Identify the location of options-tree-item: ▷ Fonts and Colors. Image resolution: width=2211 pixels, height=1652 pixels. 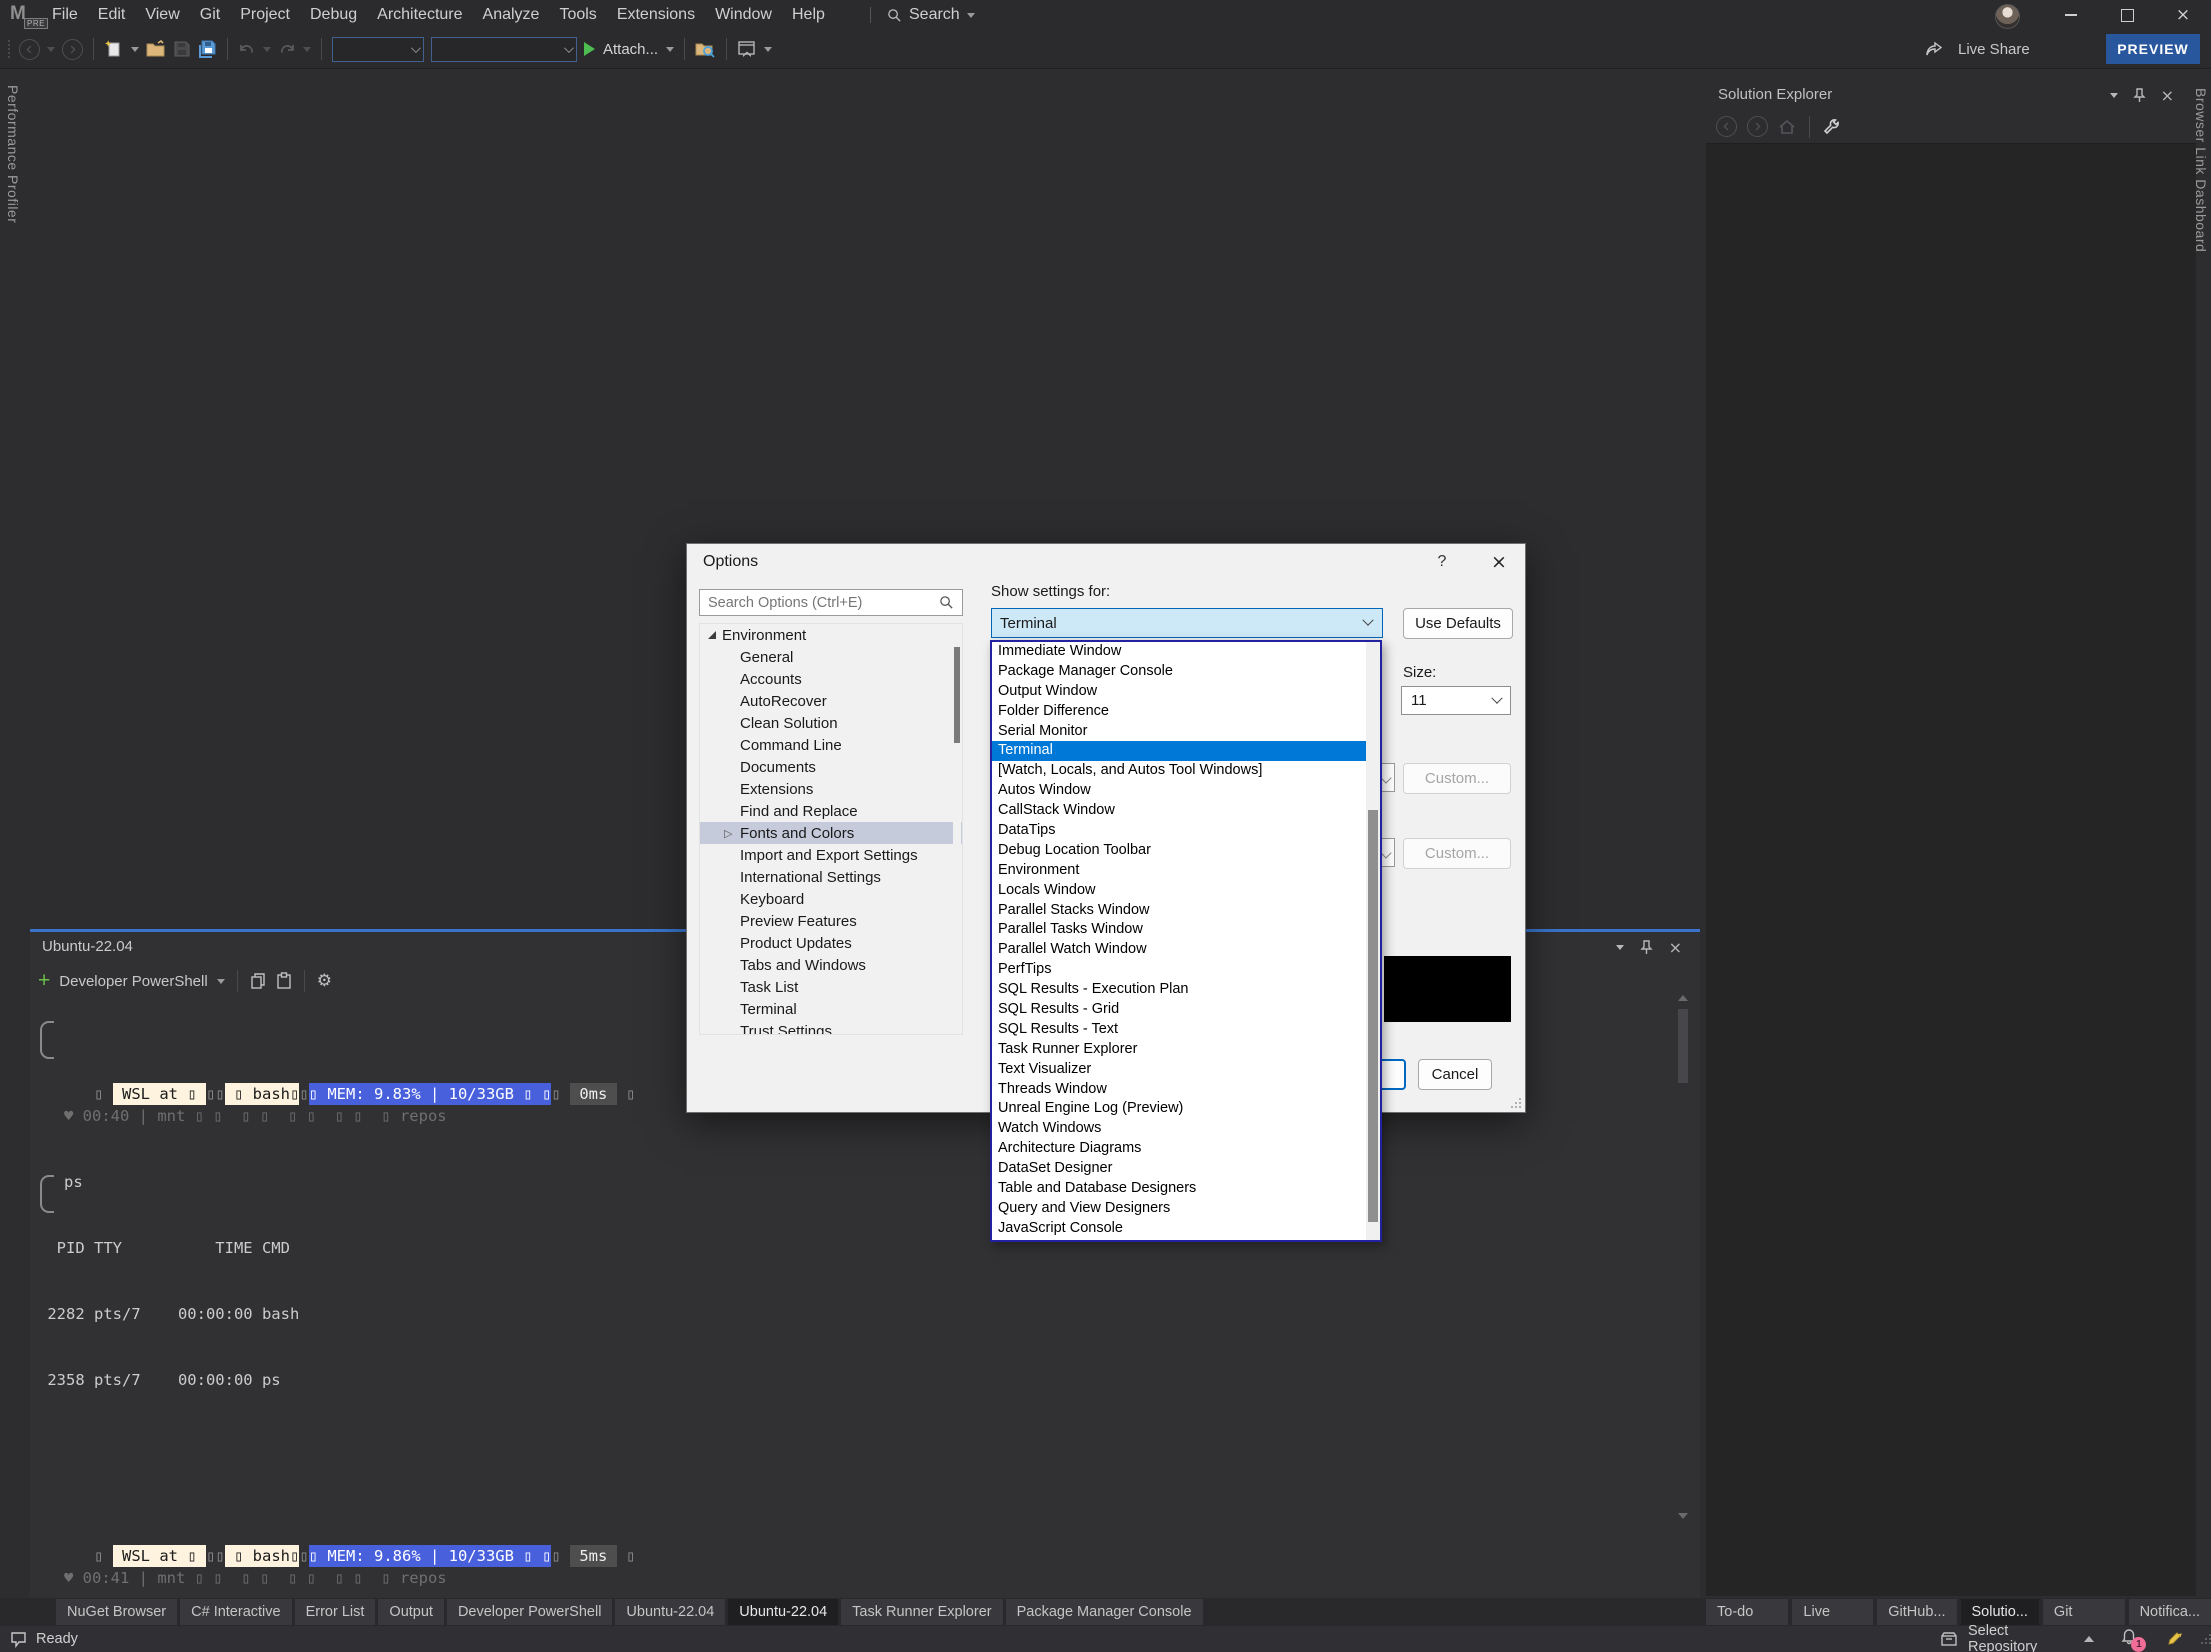
(831, 833).